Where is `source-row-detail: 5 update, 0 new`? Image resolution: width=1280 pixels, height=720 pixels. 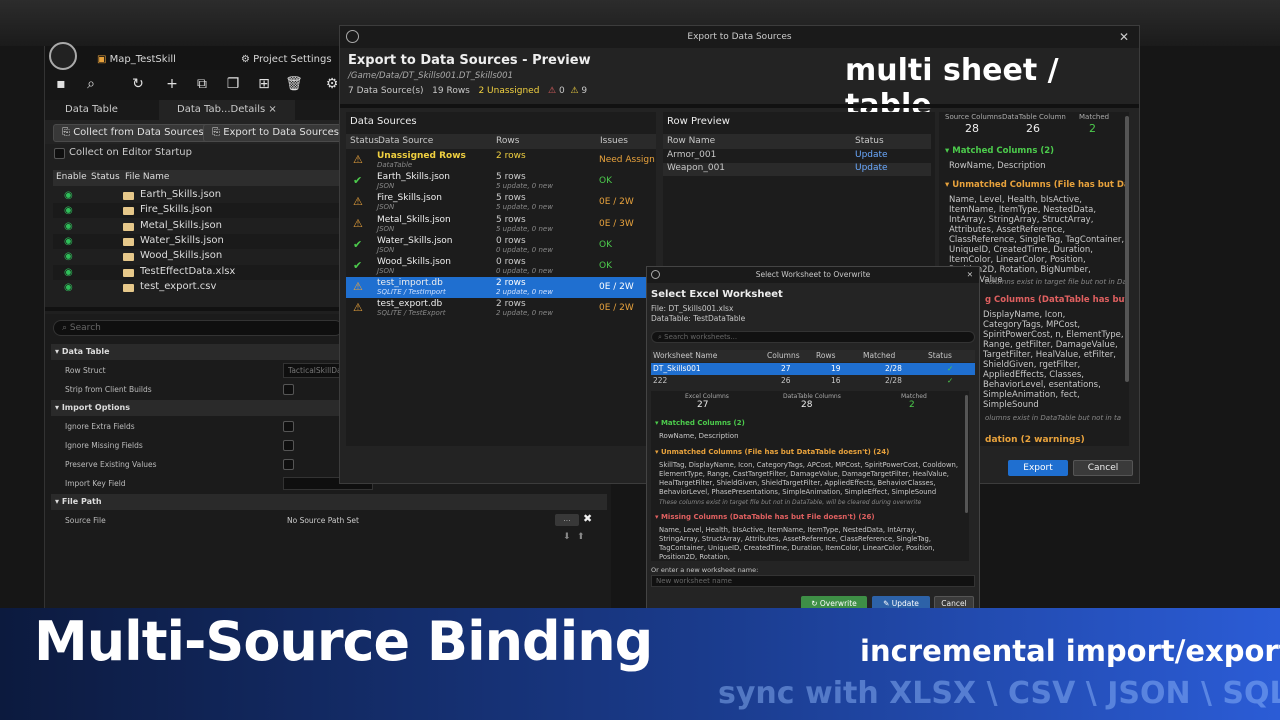
source-row-detail: 5 update, 0 new is located at coordinates (524, 186).